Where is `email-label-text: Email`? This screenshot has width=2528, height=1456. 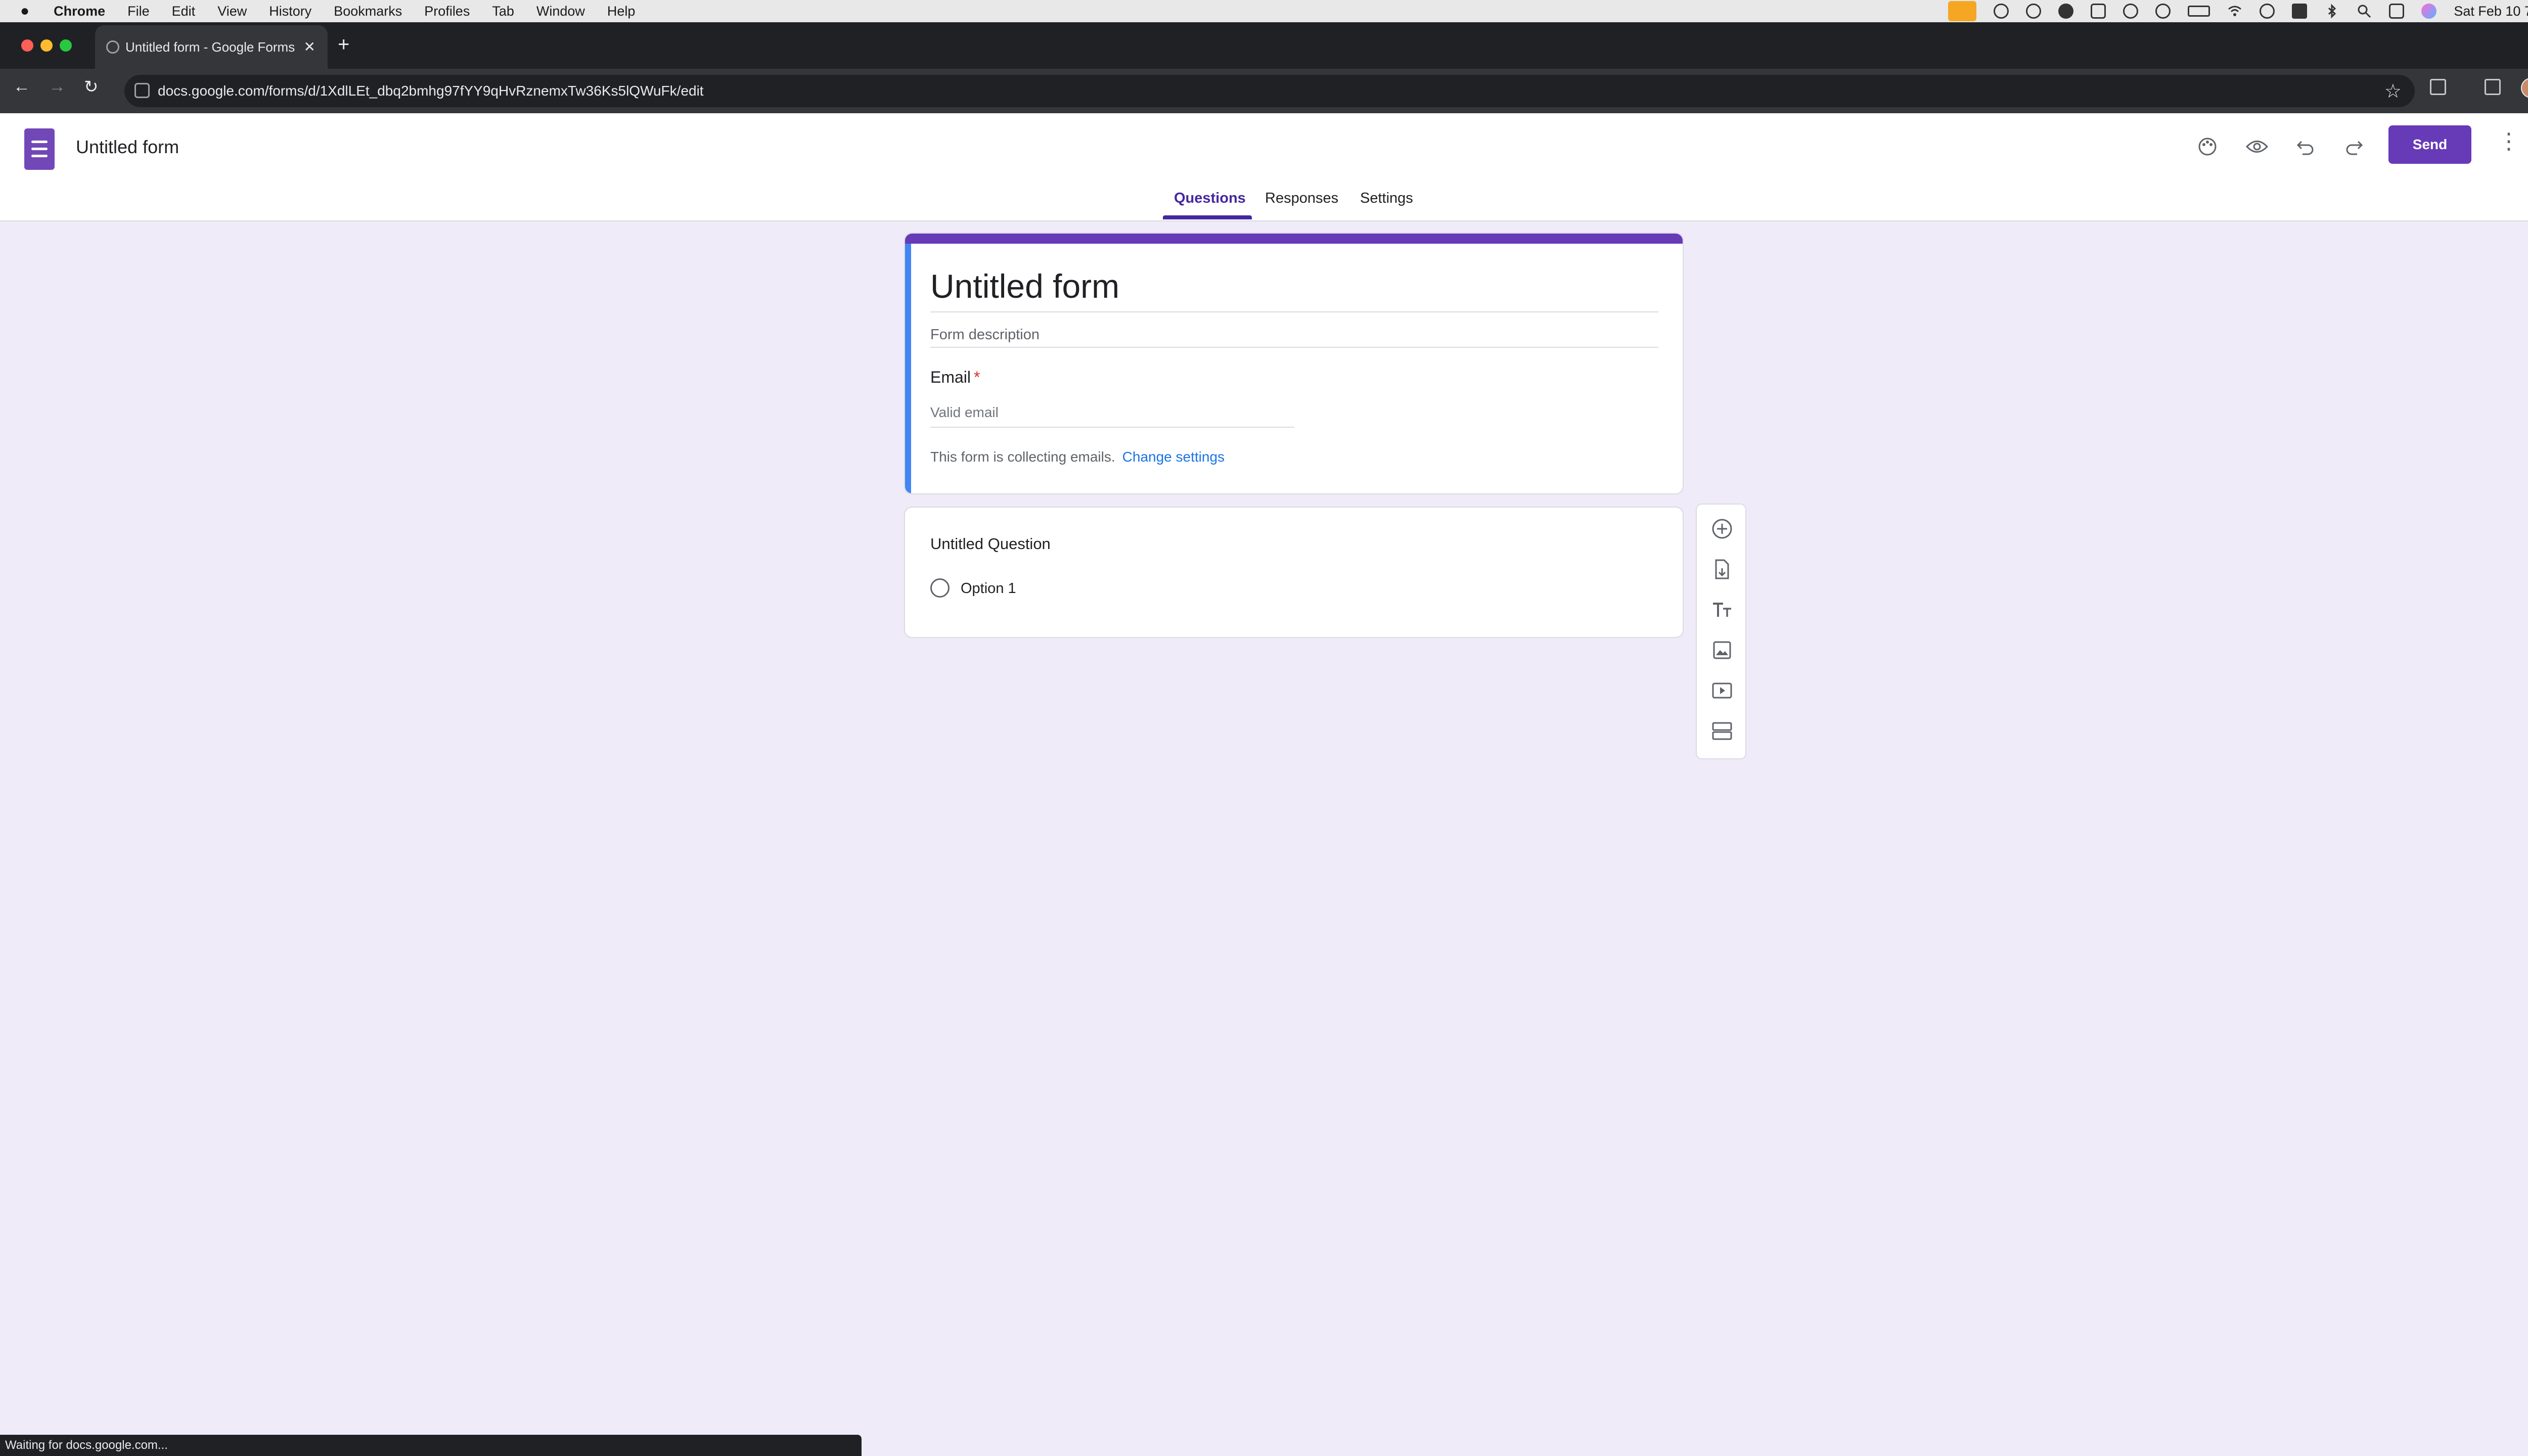 email-label-text: Email is located at coordinates (951, 377).